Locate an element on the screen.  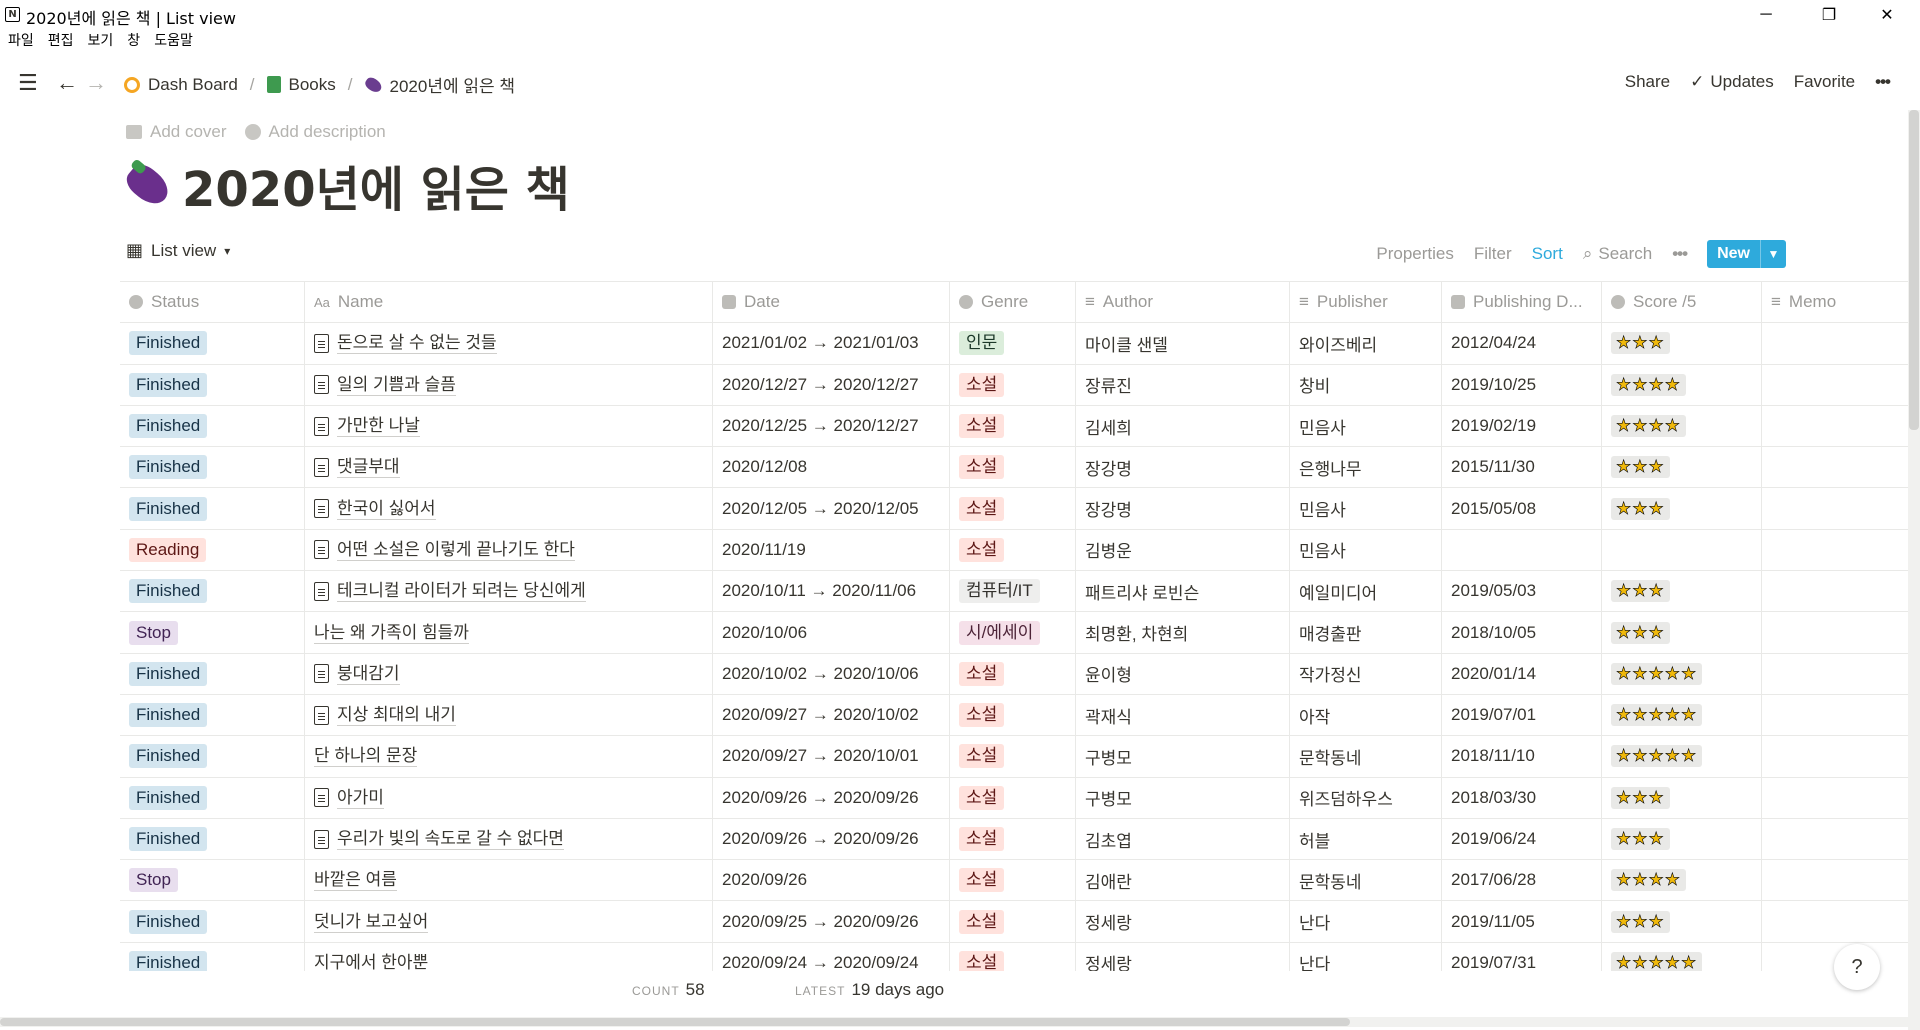
menu-window: 창 is located at coordinates (133, 41).